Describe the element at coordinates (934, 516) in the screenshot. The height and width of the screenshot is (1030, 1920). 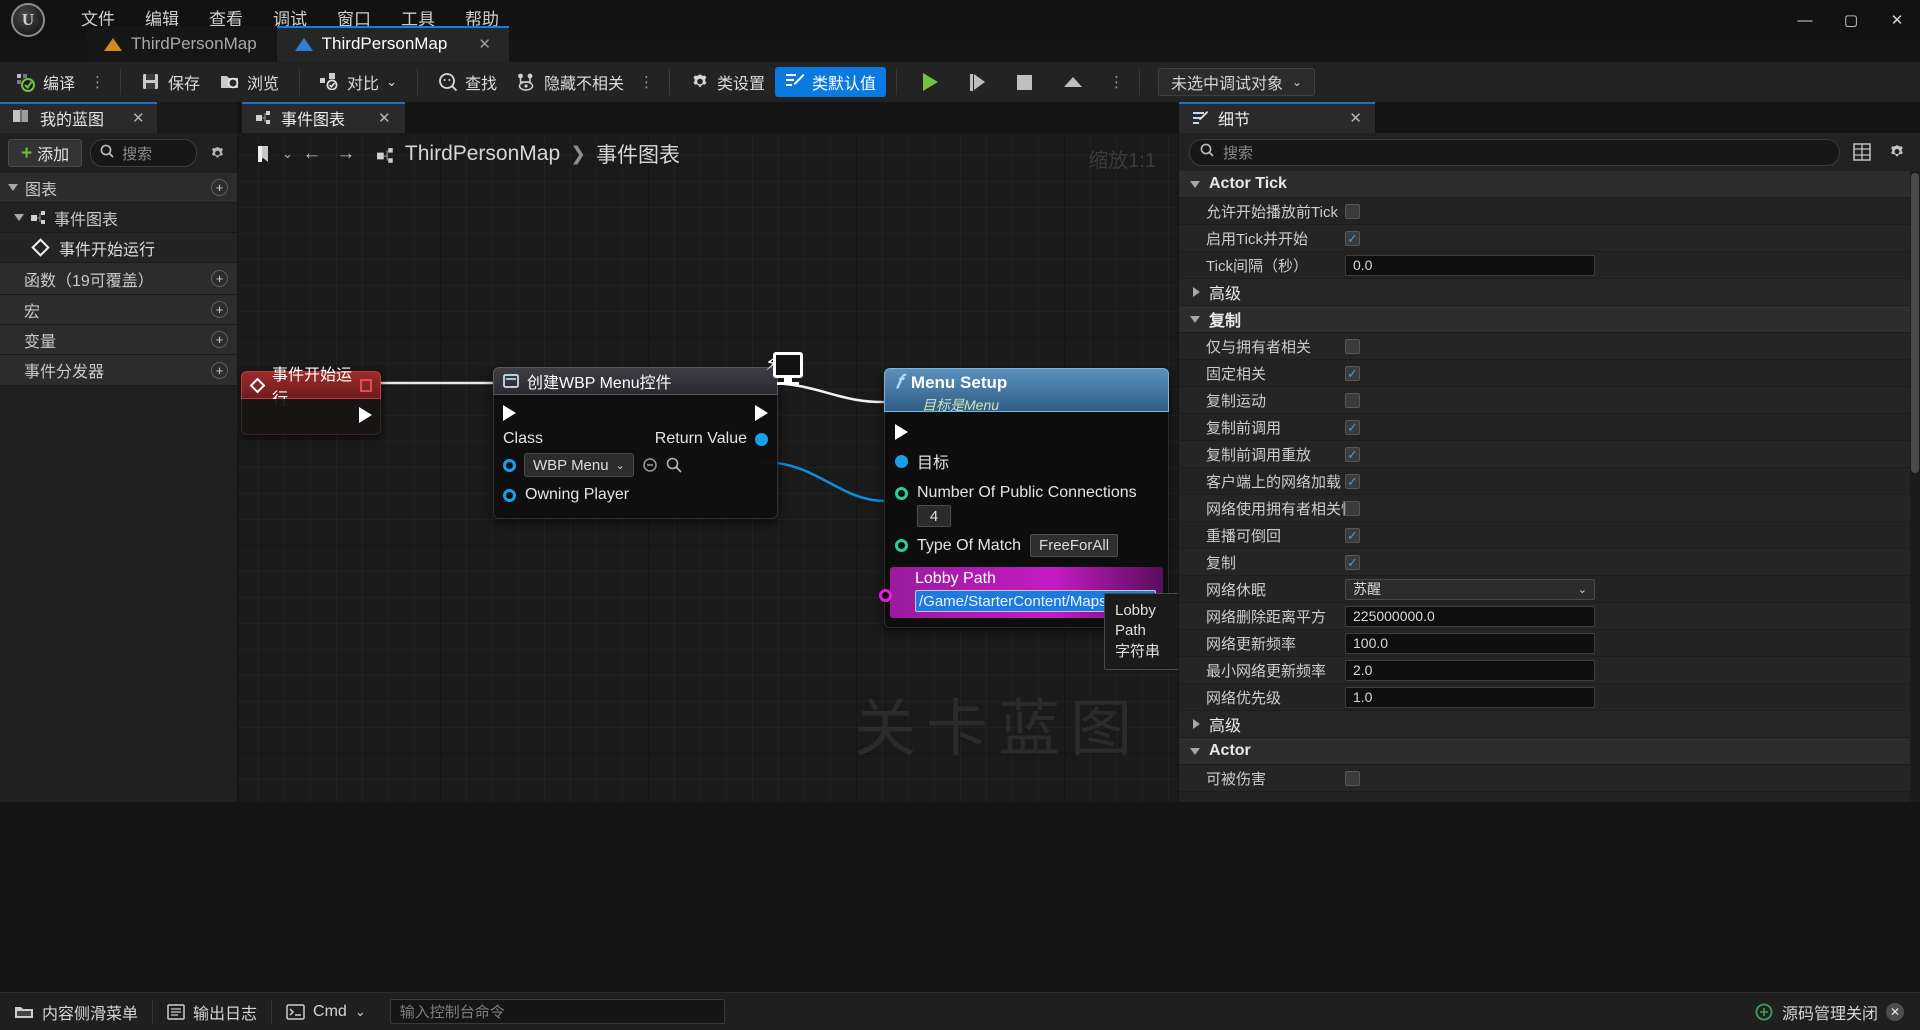
I see `connections-input: 4` at that location.